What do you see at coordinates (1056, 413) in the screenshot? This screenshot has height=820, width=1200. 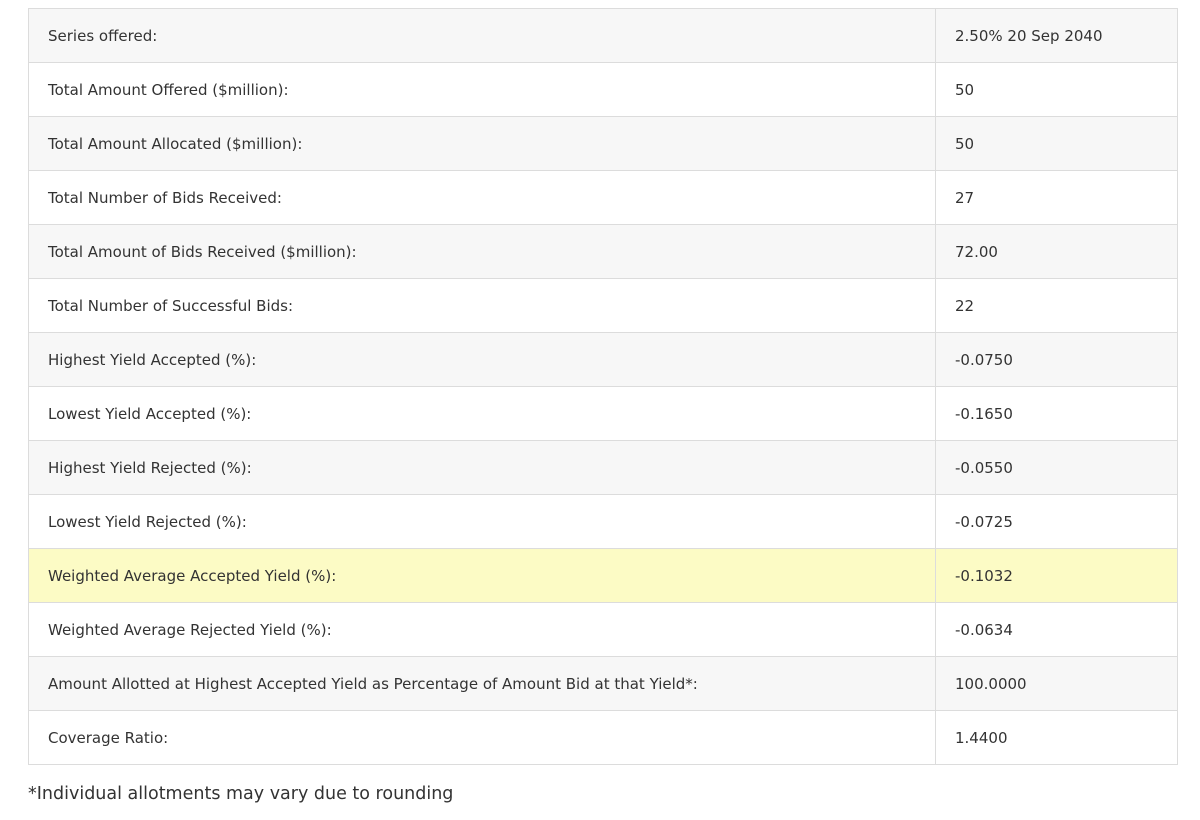 I see `row-value: -0.1650` at bounding box center [1056, 413].